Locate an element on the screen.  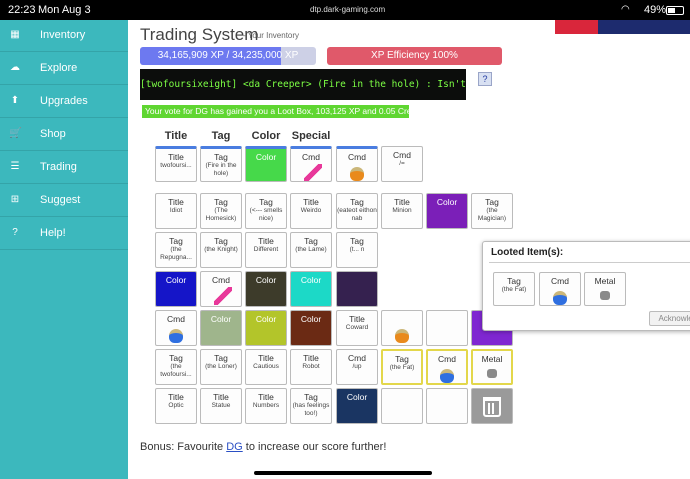
item-slot: Title Idiot is located at coordinates (176, 211).